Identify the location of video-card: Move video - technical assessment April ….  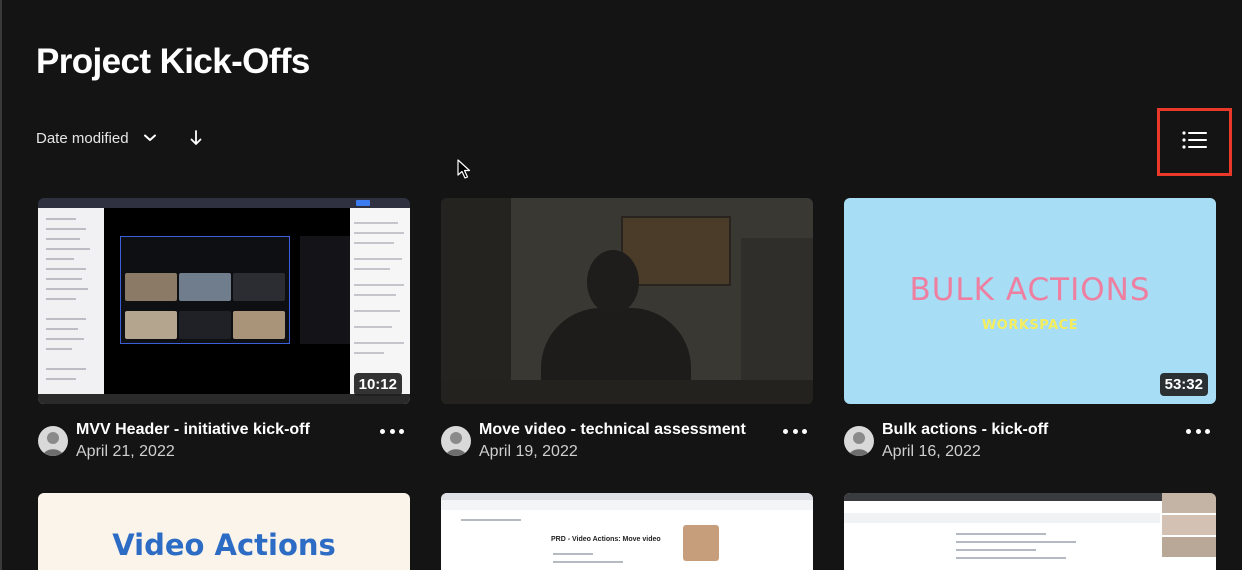
(627, 333).